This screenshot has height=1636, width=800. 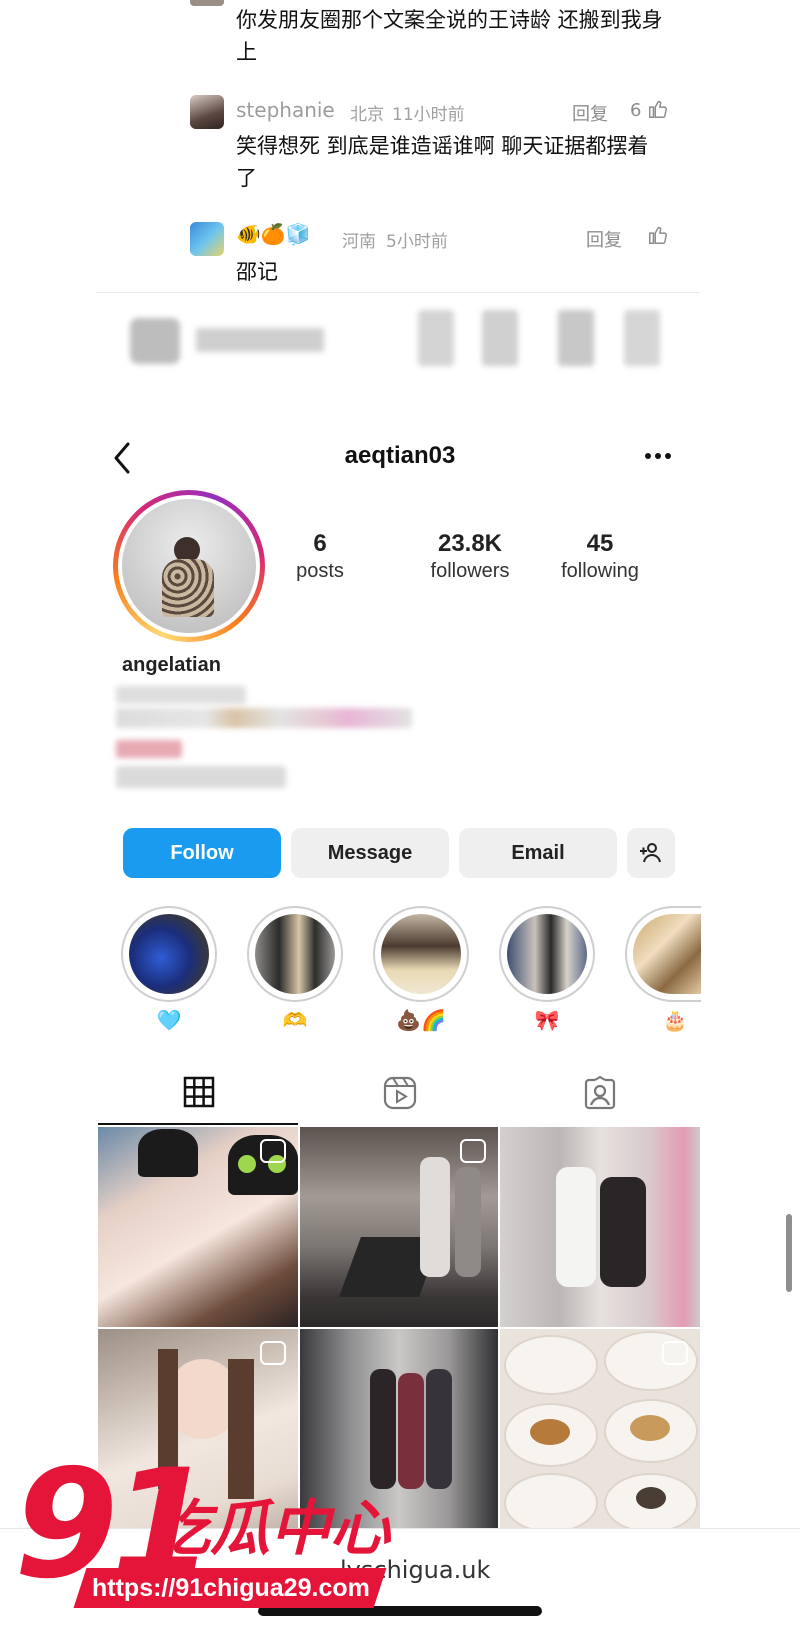 I want to click on stat-following-label: following, so click(x=600, y=571).